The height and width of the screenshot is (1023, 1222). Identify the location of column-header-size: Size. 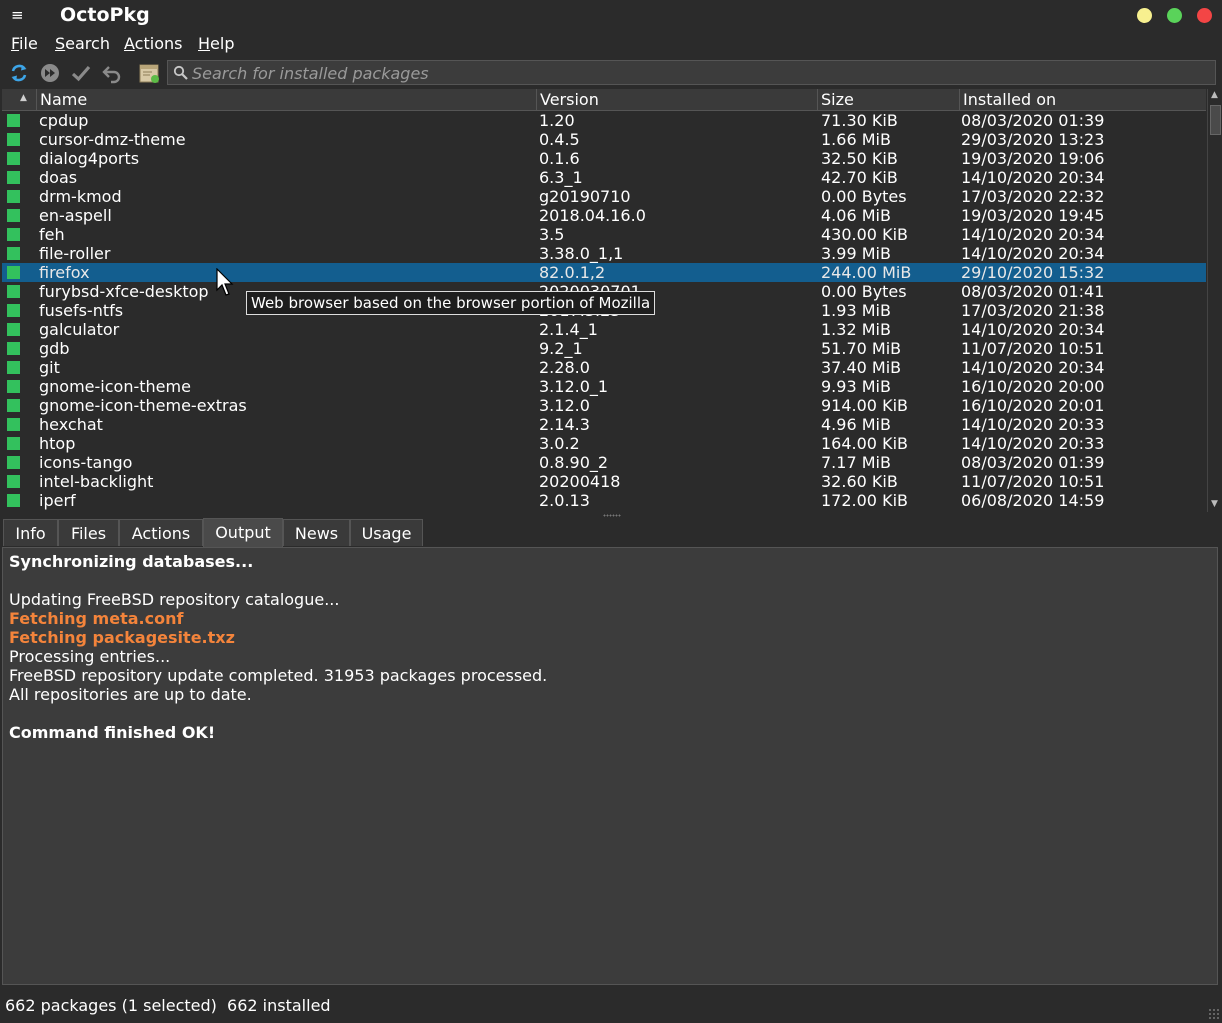
(888, 99).